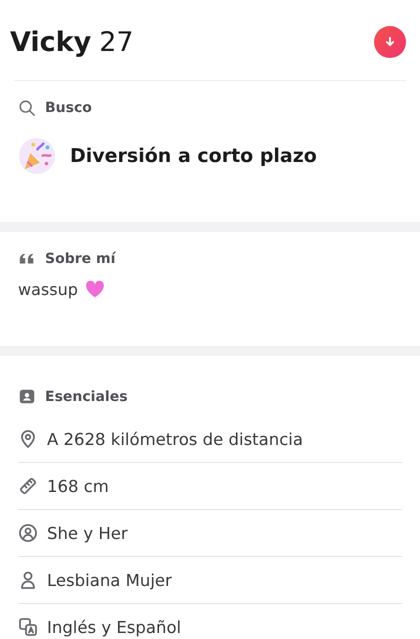 This screenshot has height=639, width=420. What do you see at coordinates (28, 533) in the screenshot?
I see `person-circle-icon` at bounding box center [28, 533].